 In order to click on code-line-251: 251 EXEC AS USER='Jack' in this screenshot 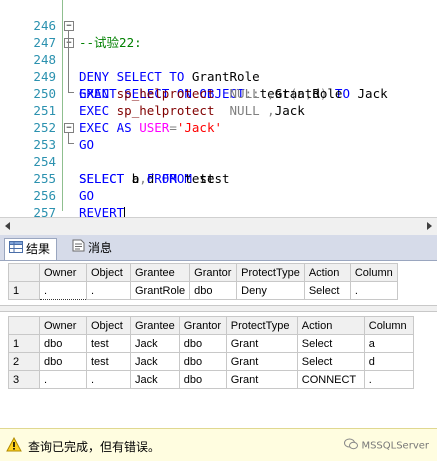, I will do `click(218, 110)`.